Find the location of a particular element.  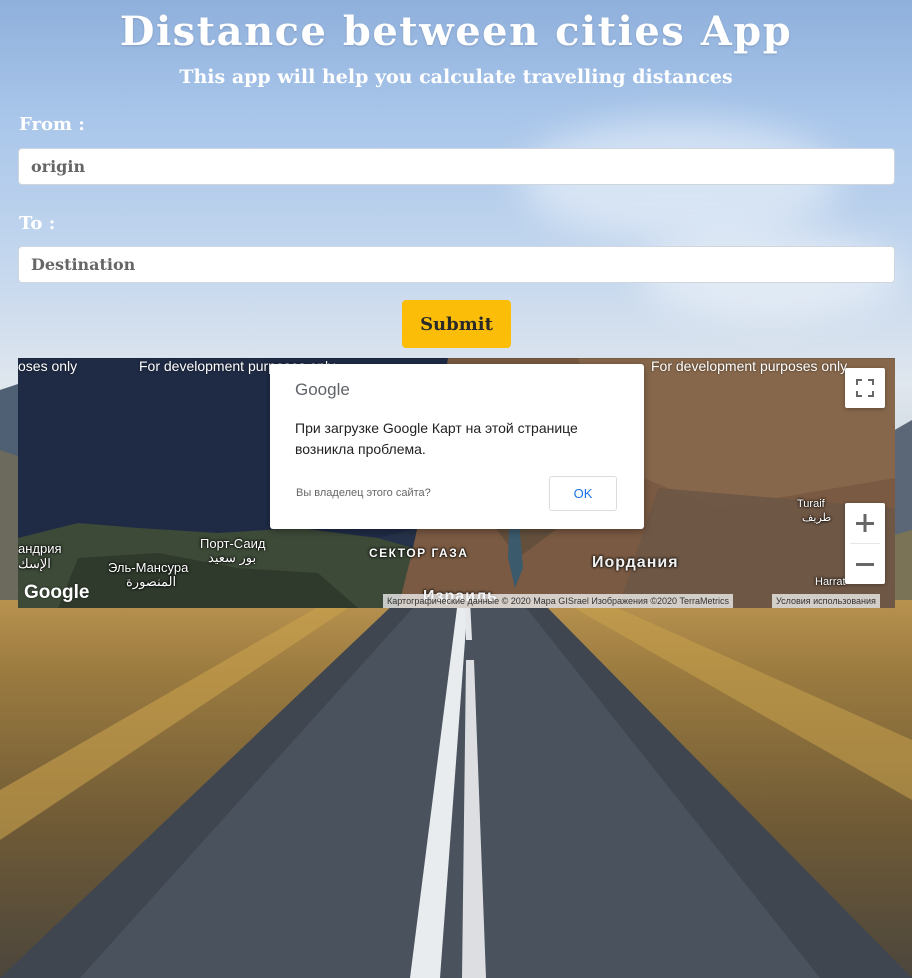

fullscreen-icon is located at coordinates (865, 388).